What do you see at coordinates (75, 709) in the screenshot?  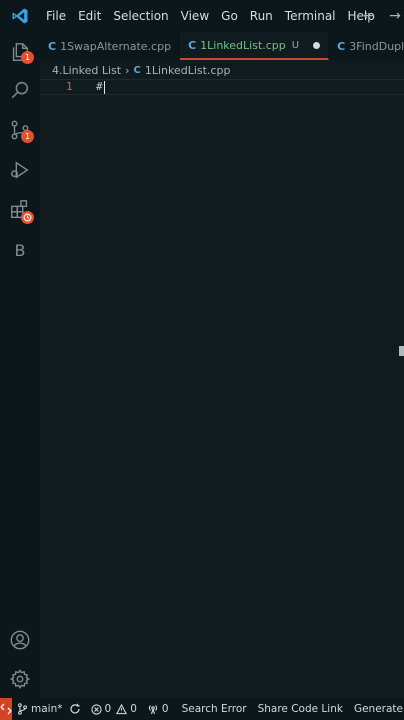 I see `sync-icon` at bounding box center [75, 709].